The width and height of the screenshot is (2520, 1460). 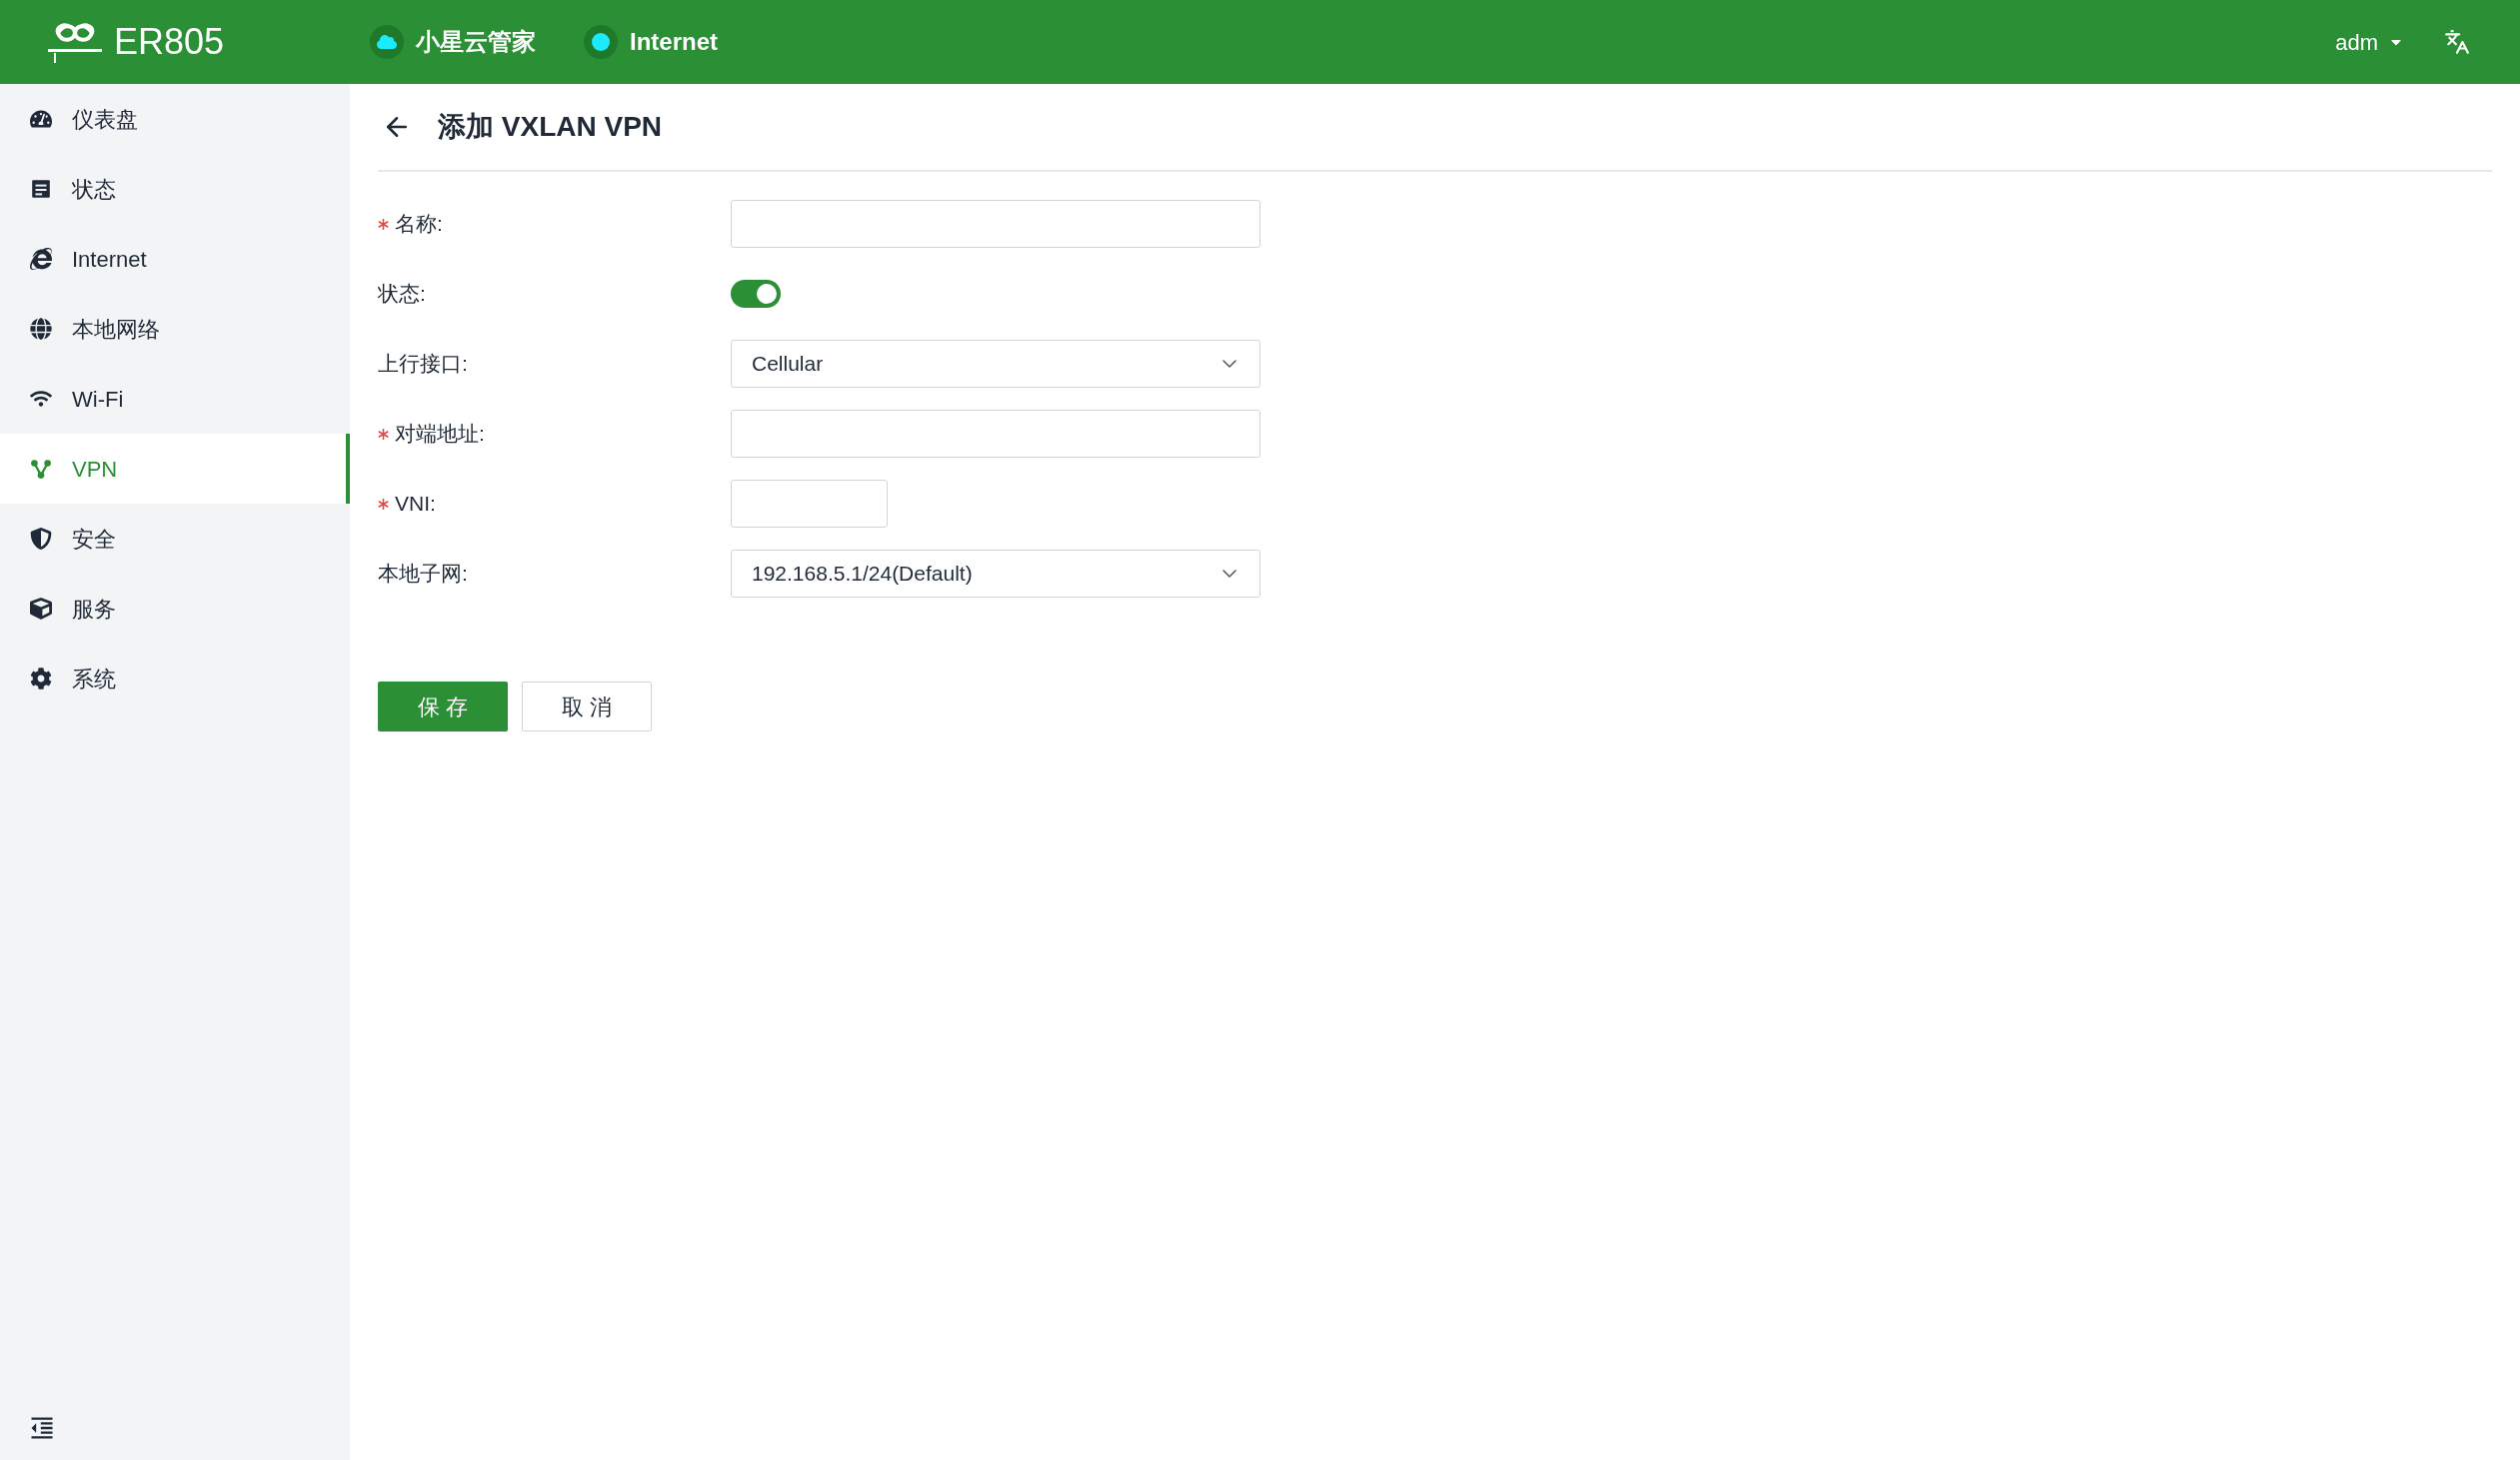 What do you see at coordinates (415, 505) in the screenshot?
I see `field-label: VNI:` at bounding box center [415, 505].